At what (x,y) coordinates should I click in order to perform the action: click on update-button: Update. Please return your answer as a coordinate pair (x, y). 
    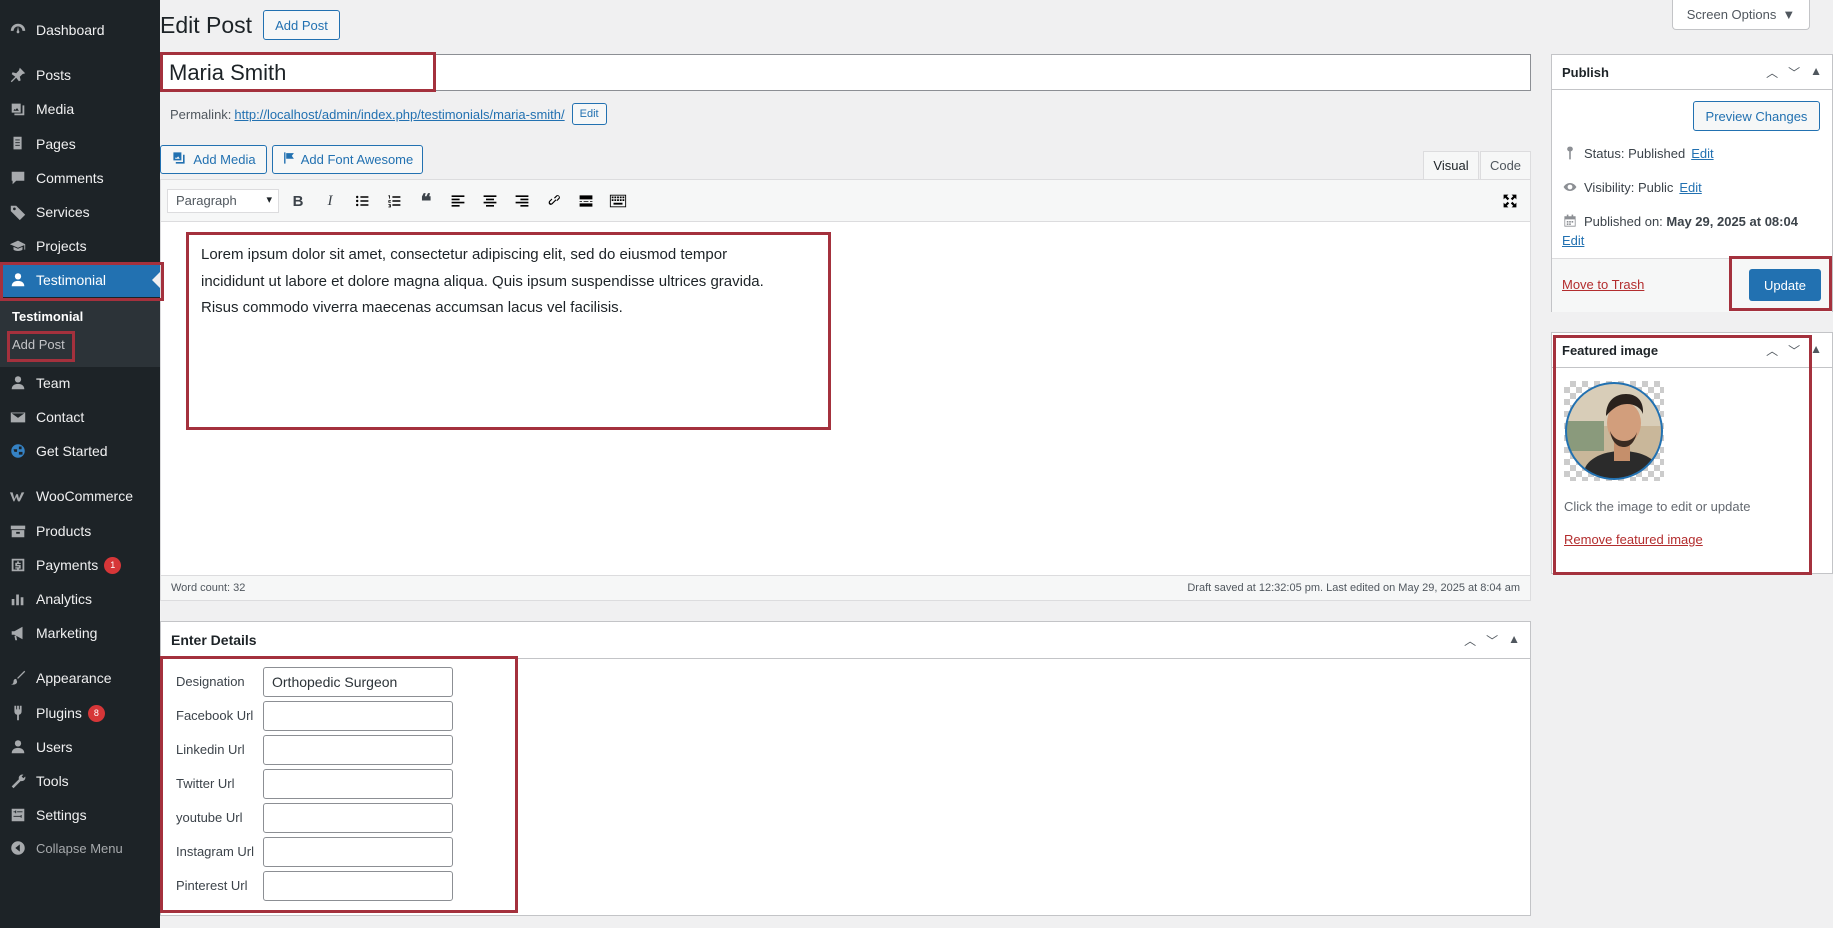
    Looking at the image, I should click on (1785, 285).